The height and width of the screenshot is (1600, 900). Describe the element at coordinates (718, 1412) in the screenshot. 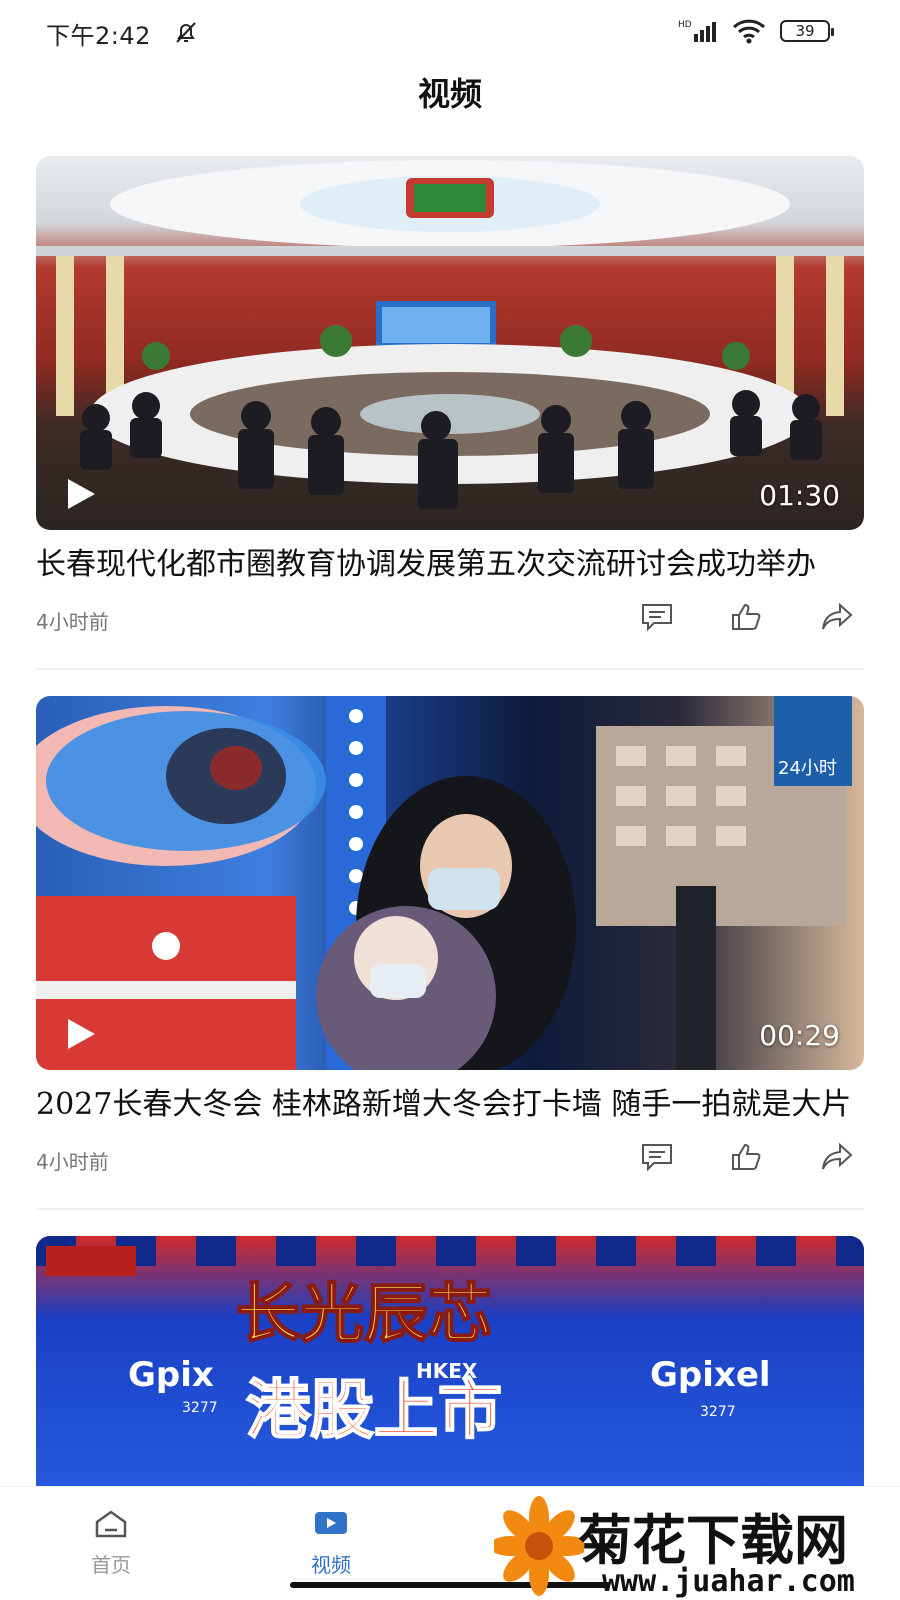

I see `code-right-text: 3277` at that location.